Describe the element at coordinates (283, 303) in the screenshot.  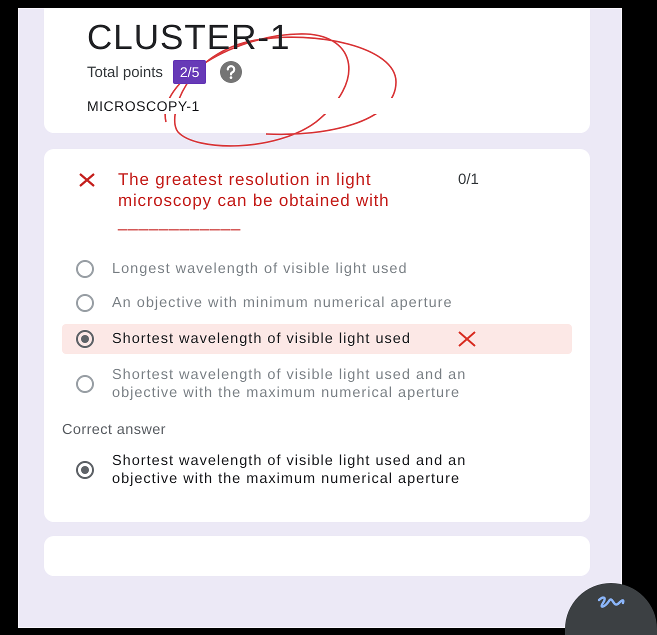
I see `option-text: An objective with minimum numerical aperture` at that location.